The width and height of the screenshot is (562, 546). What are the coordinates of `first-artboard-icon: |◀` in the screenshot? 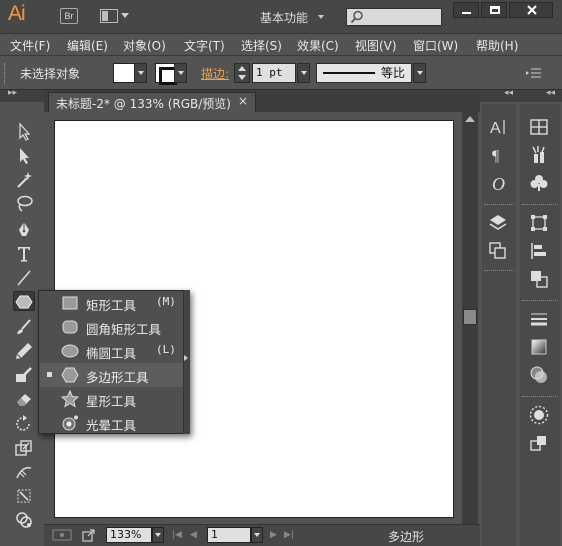 It's located at (177, 535).